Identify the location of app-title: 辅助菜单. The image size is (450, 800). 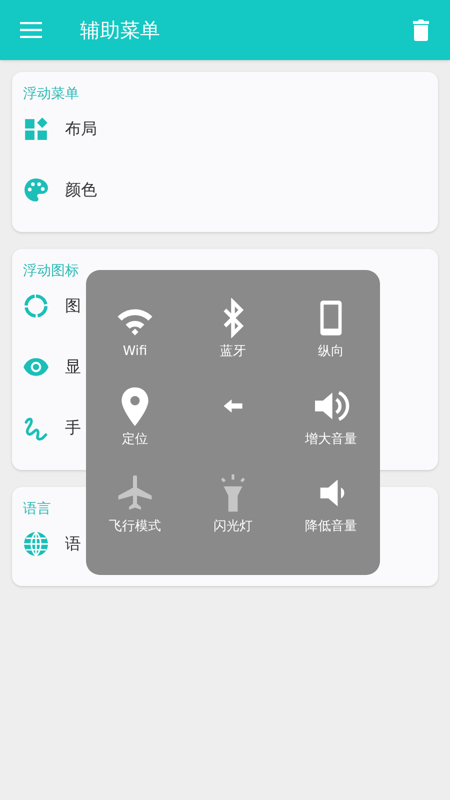
(120, 30).